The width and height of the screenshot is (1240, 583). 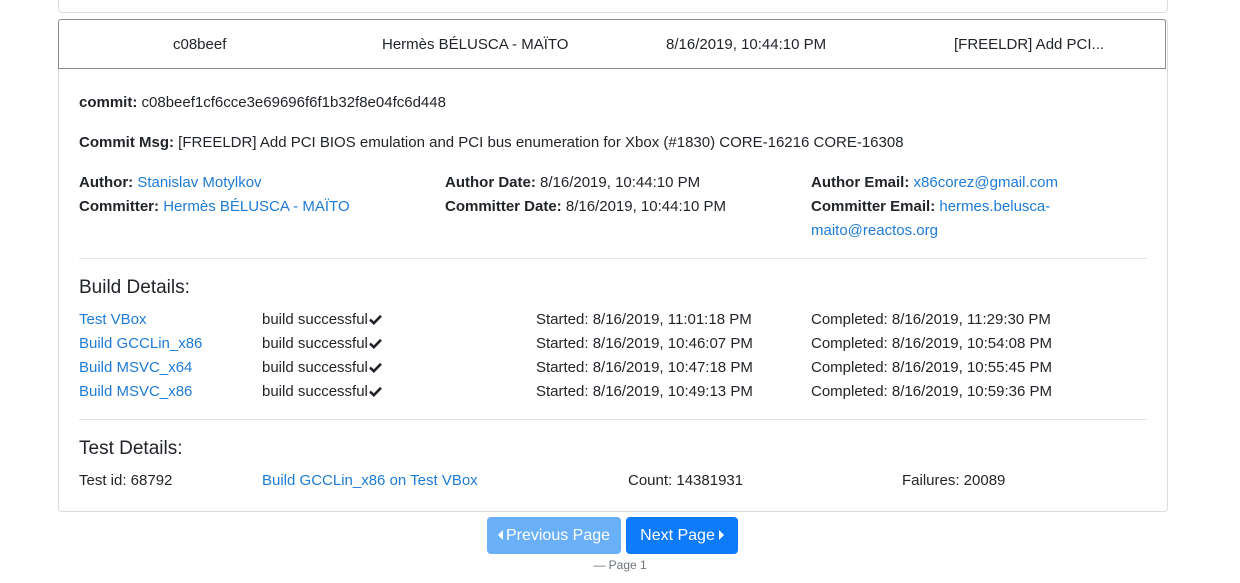 What do you see at coordinates (931, 343) in the screenshot?
I see `build-completed: Completed: 8/16/2019, 10:54:08 PM` at bounding box center [931, 343].